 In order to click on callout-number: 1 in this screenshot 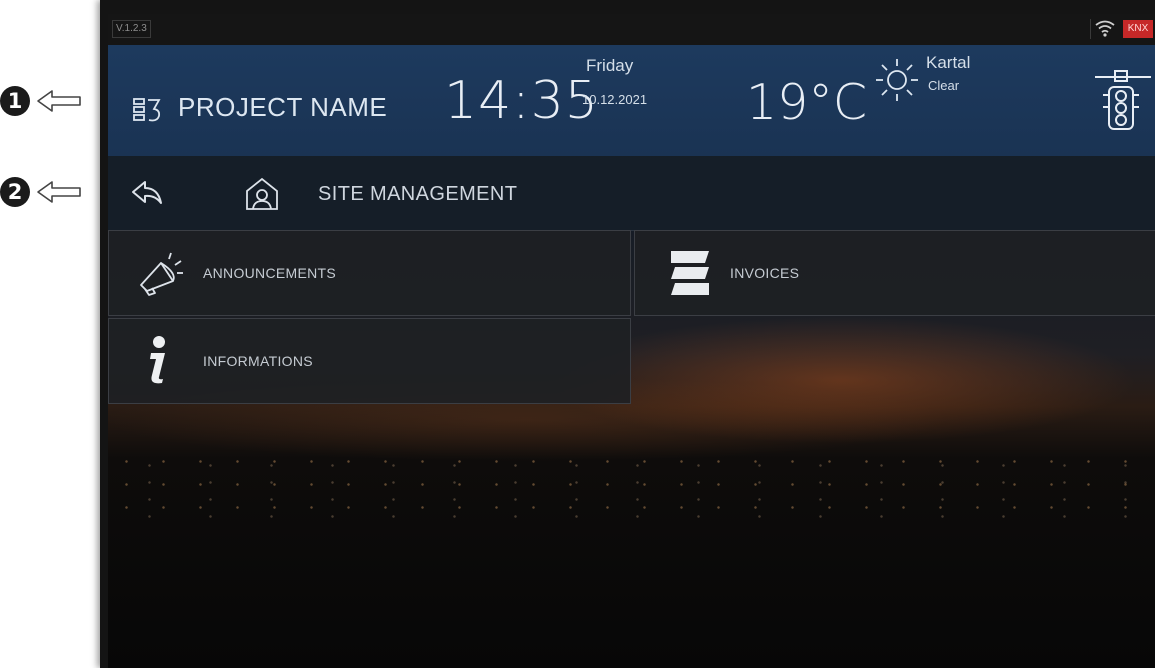, I will do `click(15, 101)`.